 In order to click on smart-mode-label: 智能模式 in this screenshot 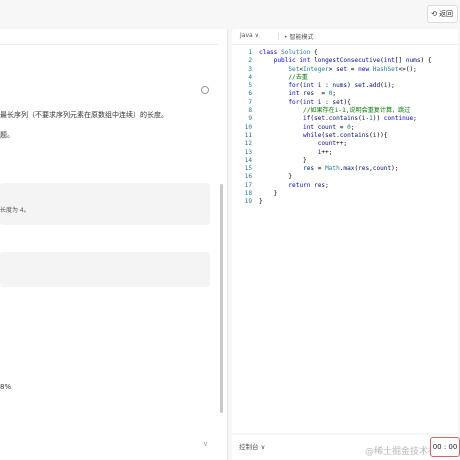, I will do `click(301, 37)`.